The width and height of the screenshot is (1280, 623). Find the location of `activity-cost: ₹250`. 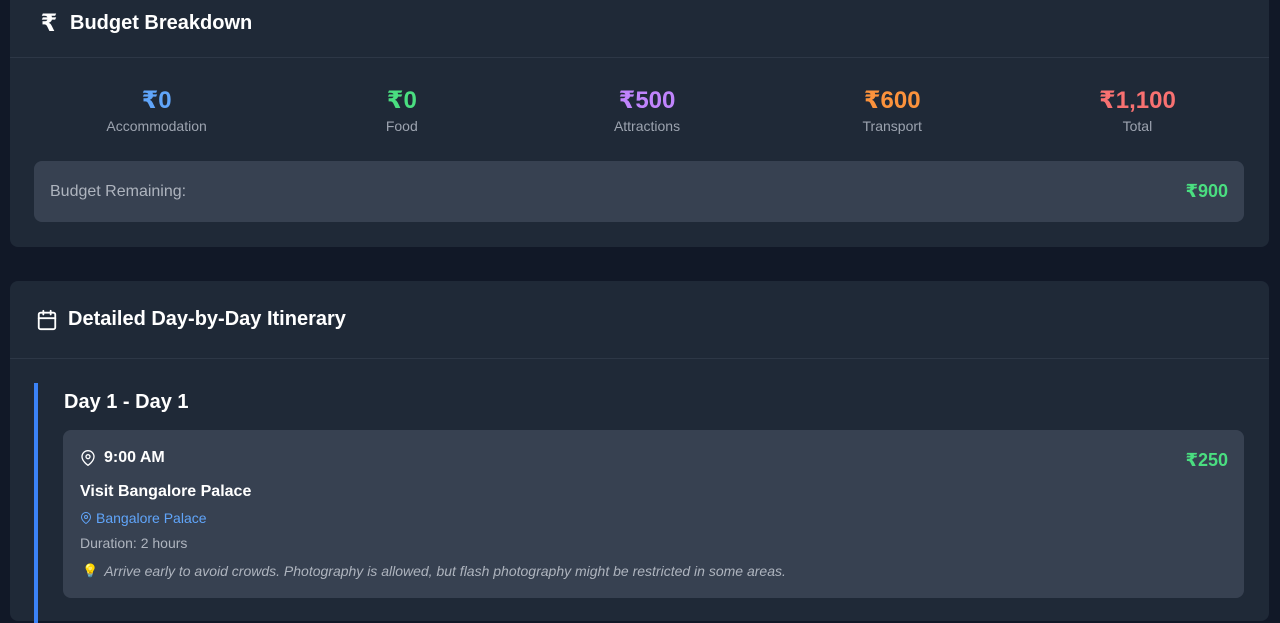

activity-cost: ₹250 is located at coordinates (1206, 460).